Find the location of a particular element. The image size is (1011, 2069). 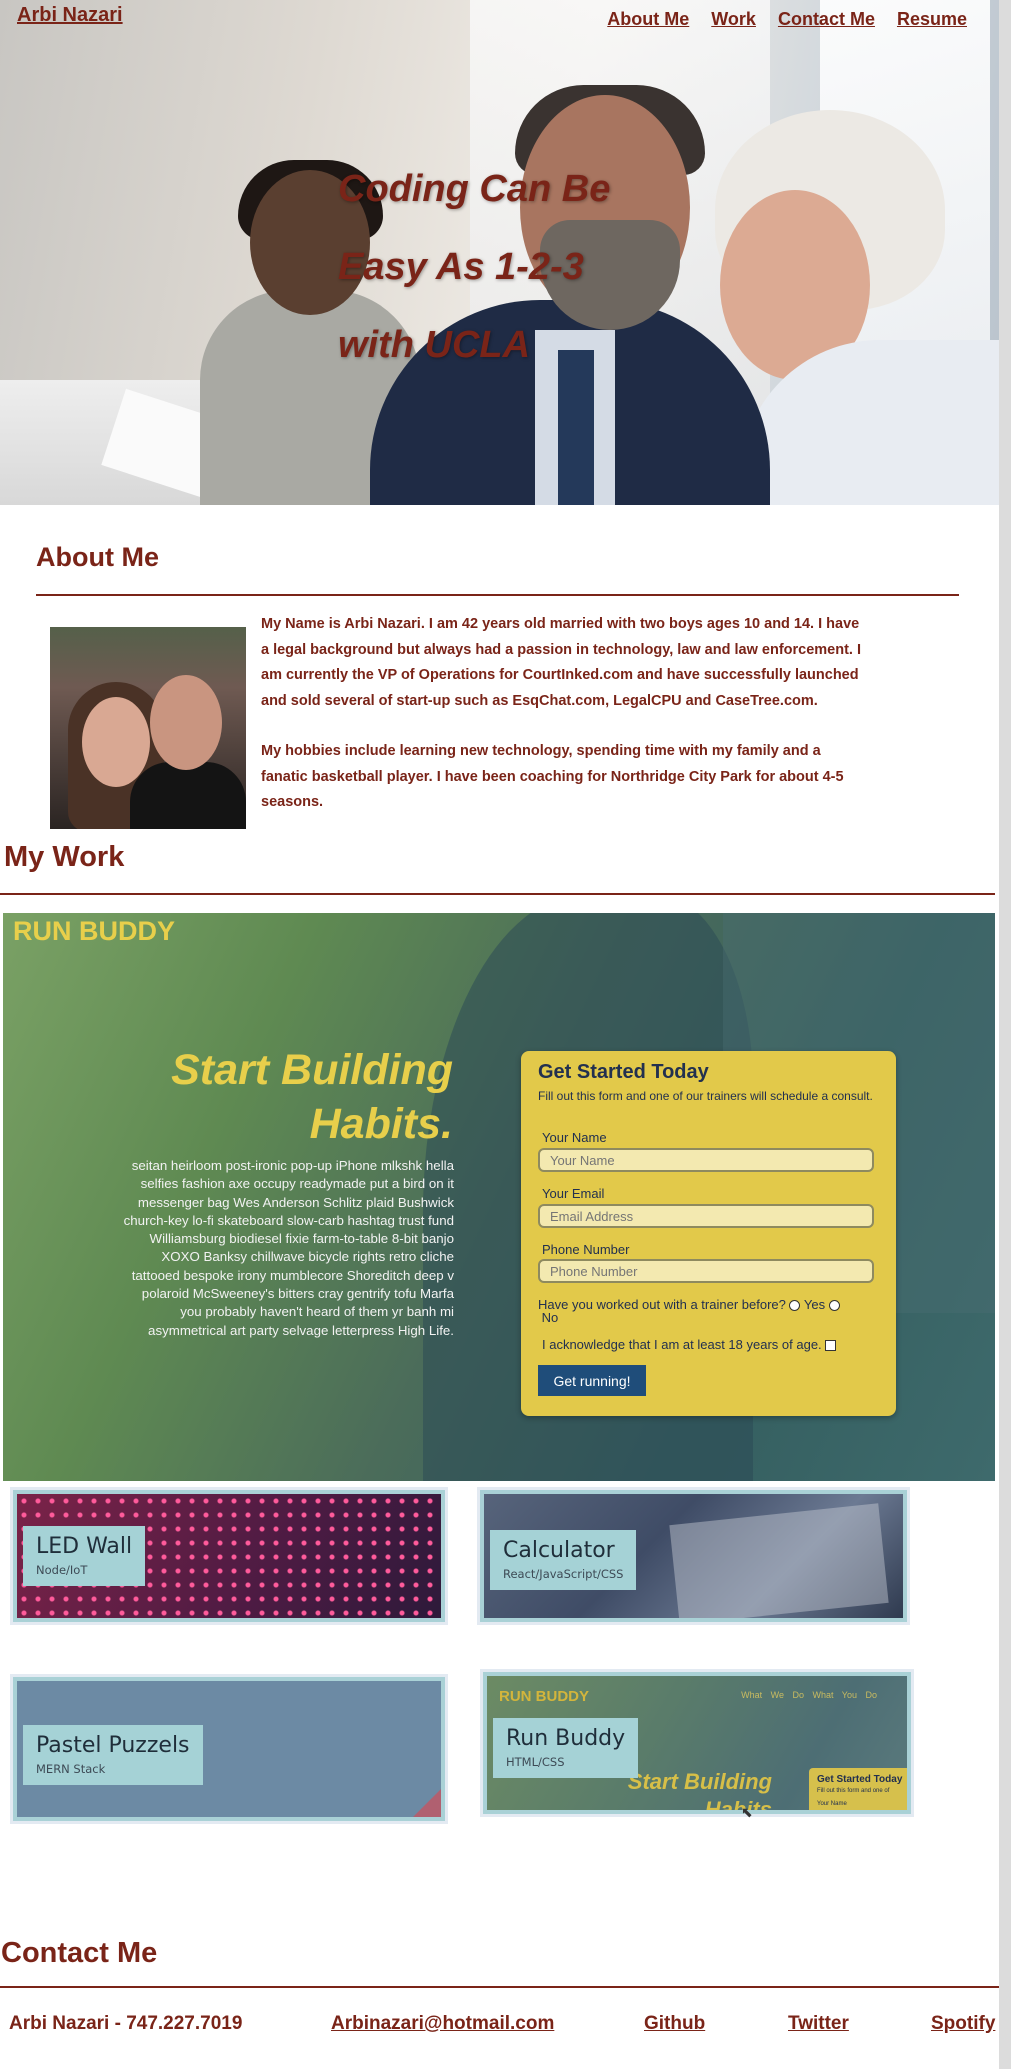

hero-tagline-line-2: Easy As 1-2-3 is located at coordinates (461, 267).